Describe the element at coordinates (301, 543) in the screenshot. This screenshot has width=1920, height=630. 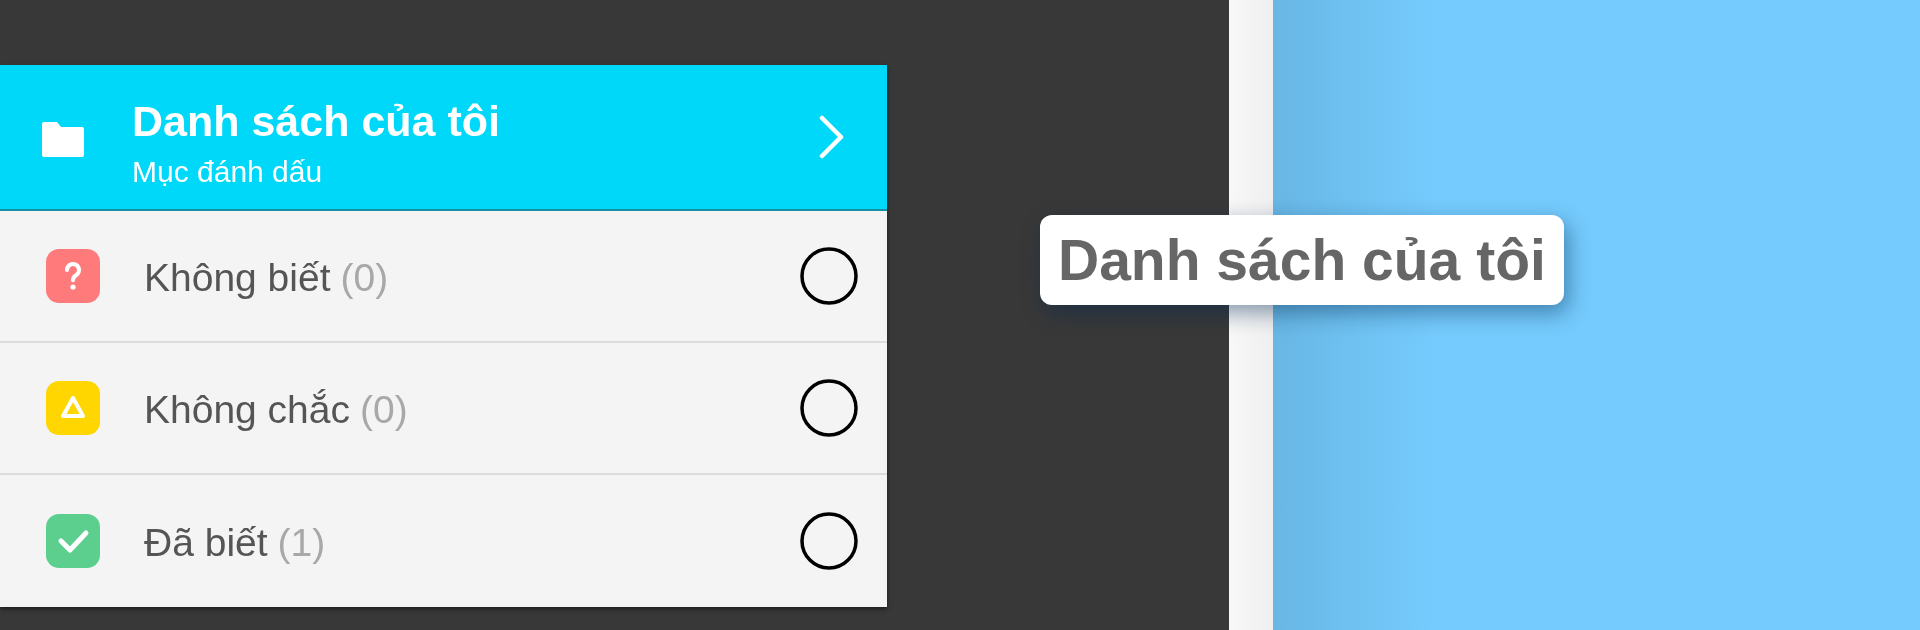
I see `item-count: (1)` at that location.